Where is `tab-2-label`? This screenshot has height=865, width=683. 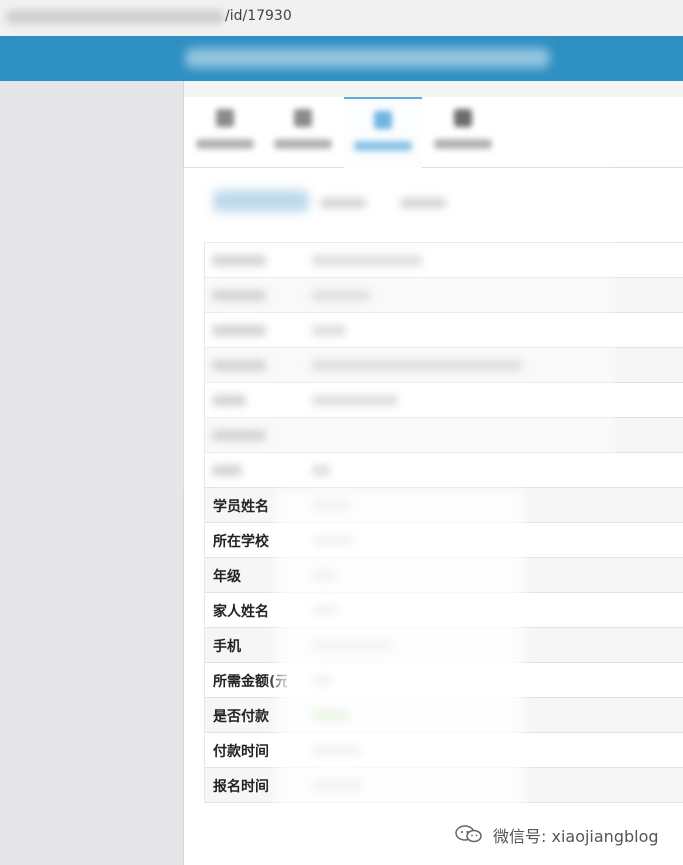 tab-2-label is located at coordinates (303, 144).